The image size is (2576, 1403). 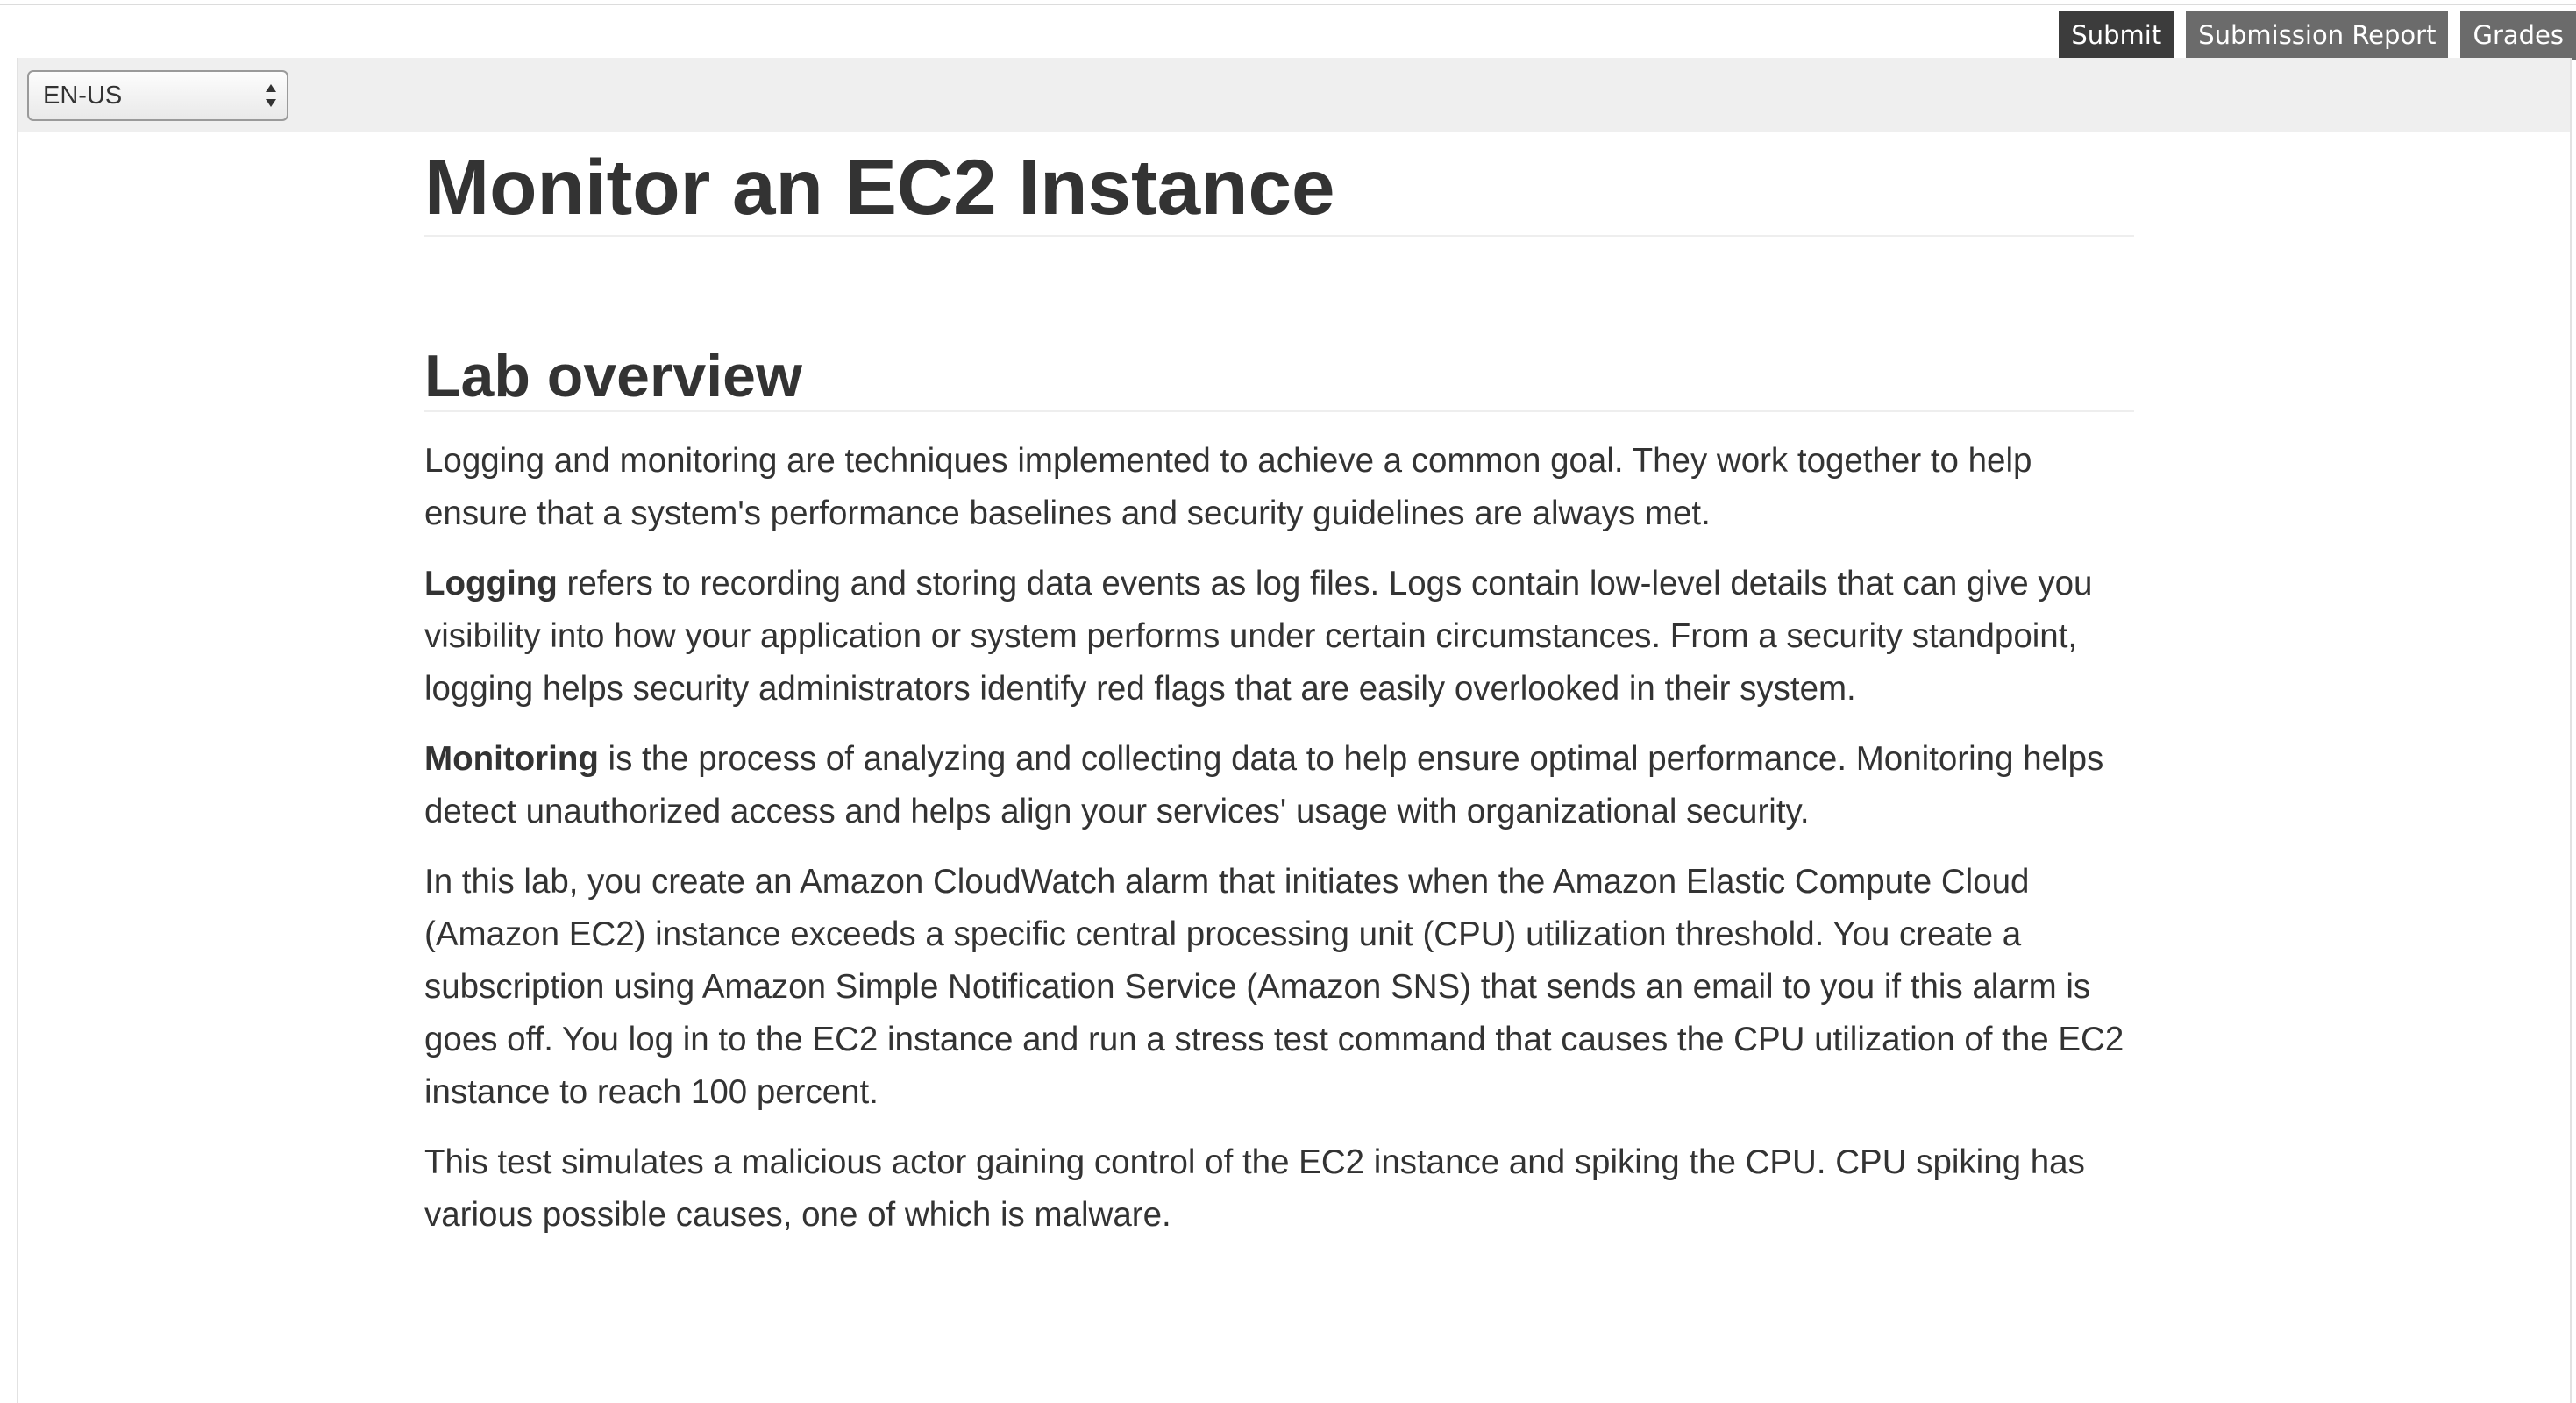 I want to click on header-actions: Submit Submission Report Grades, so click(x=2317, y=35).